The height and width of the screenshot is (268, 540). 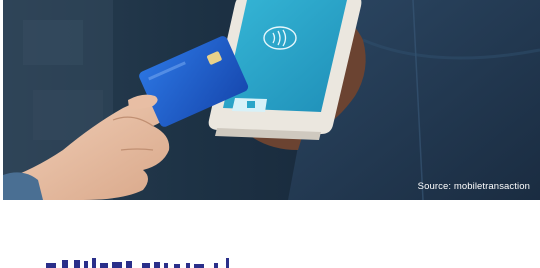 I want to click on photo-source-caption: Source: mobiletransaction, so click(x=473, y=186).